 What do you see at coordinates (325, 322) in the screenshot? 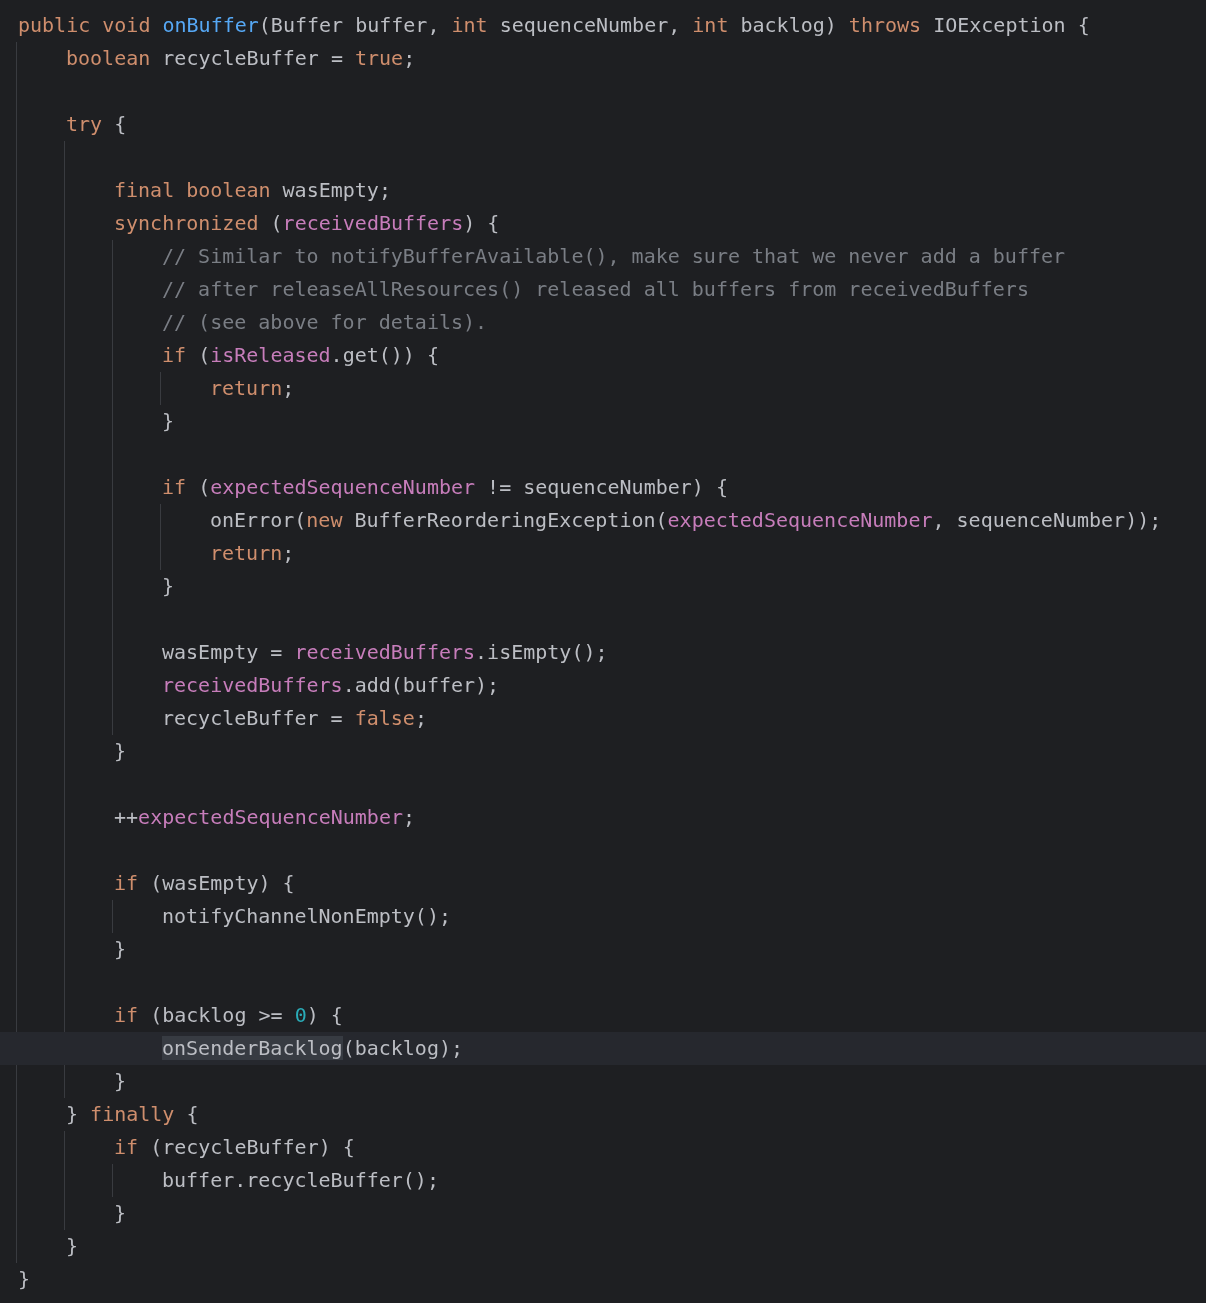
I see `code-line: // (see above for details).` at bounding box center [325, 322].